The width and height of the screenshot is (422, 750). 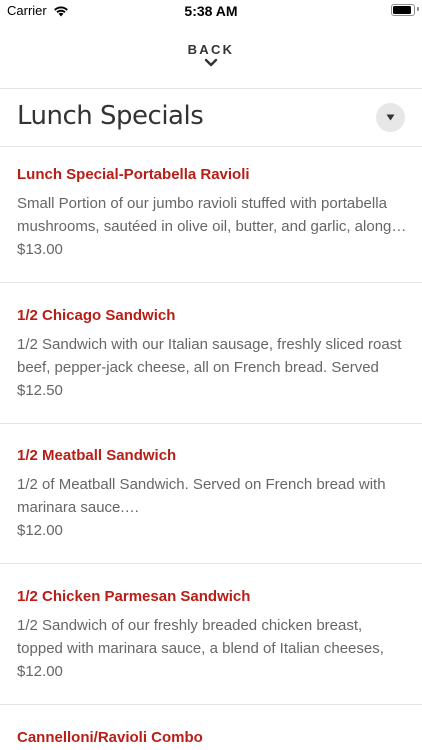 I want to click on back-label: BACK, so click(x=211, y=49).